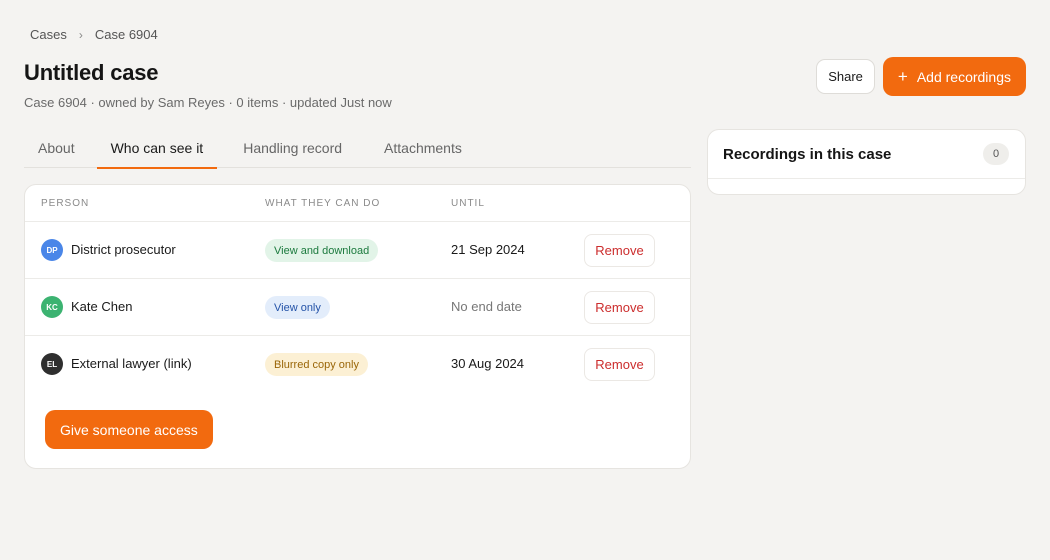  Describe the element at coordinates (131, 363) in the screenshot. I see `person-name: External lawyer (link)` at that location.